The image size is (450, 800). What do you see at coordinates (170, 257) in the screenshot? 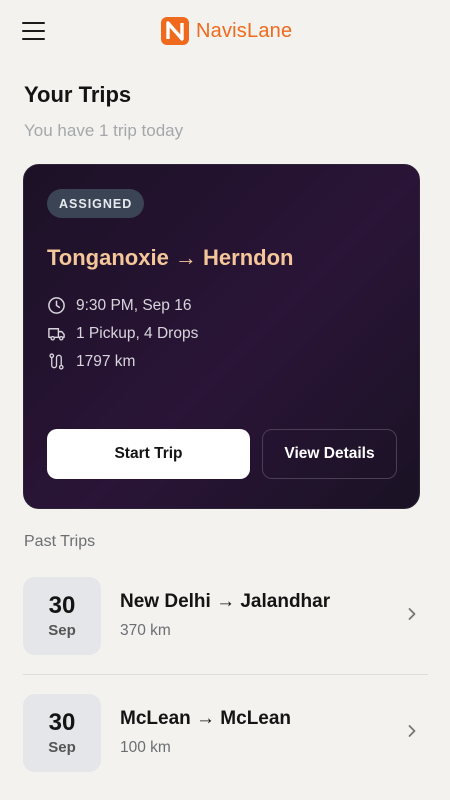
I see `trip-route: Tonganoxie → Herndon` at bounding box center [170, 257].